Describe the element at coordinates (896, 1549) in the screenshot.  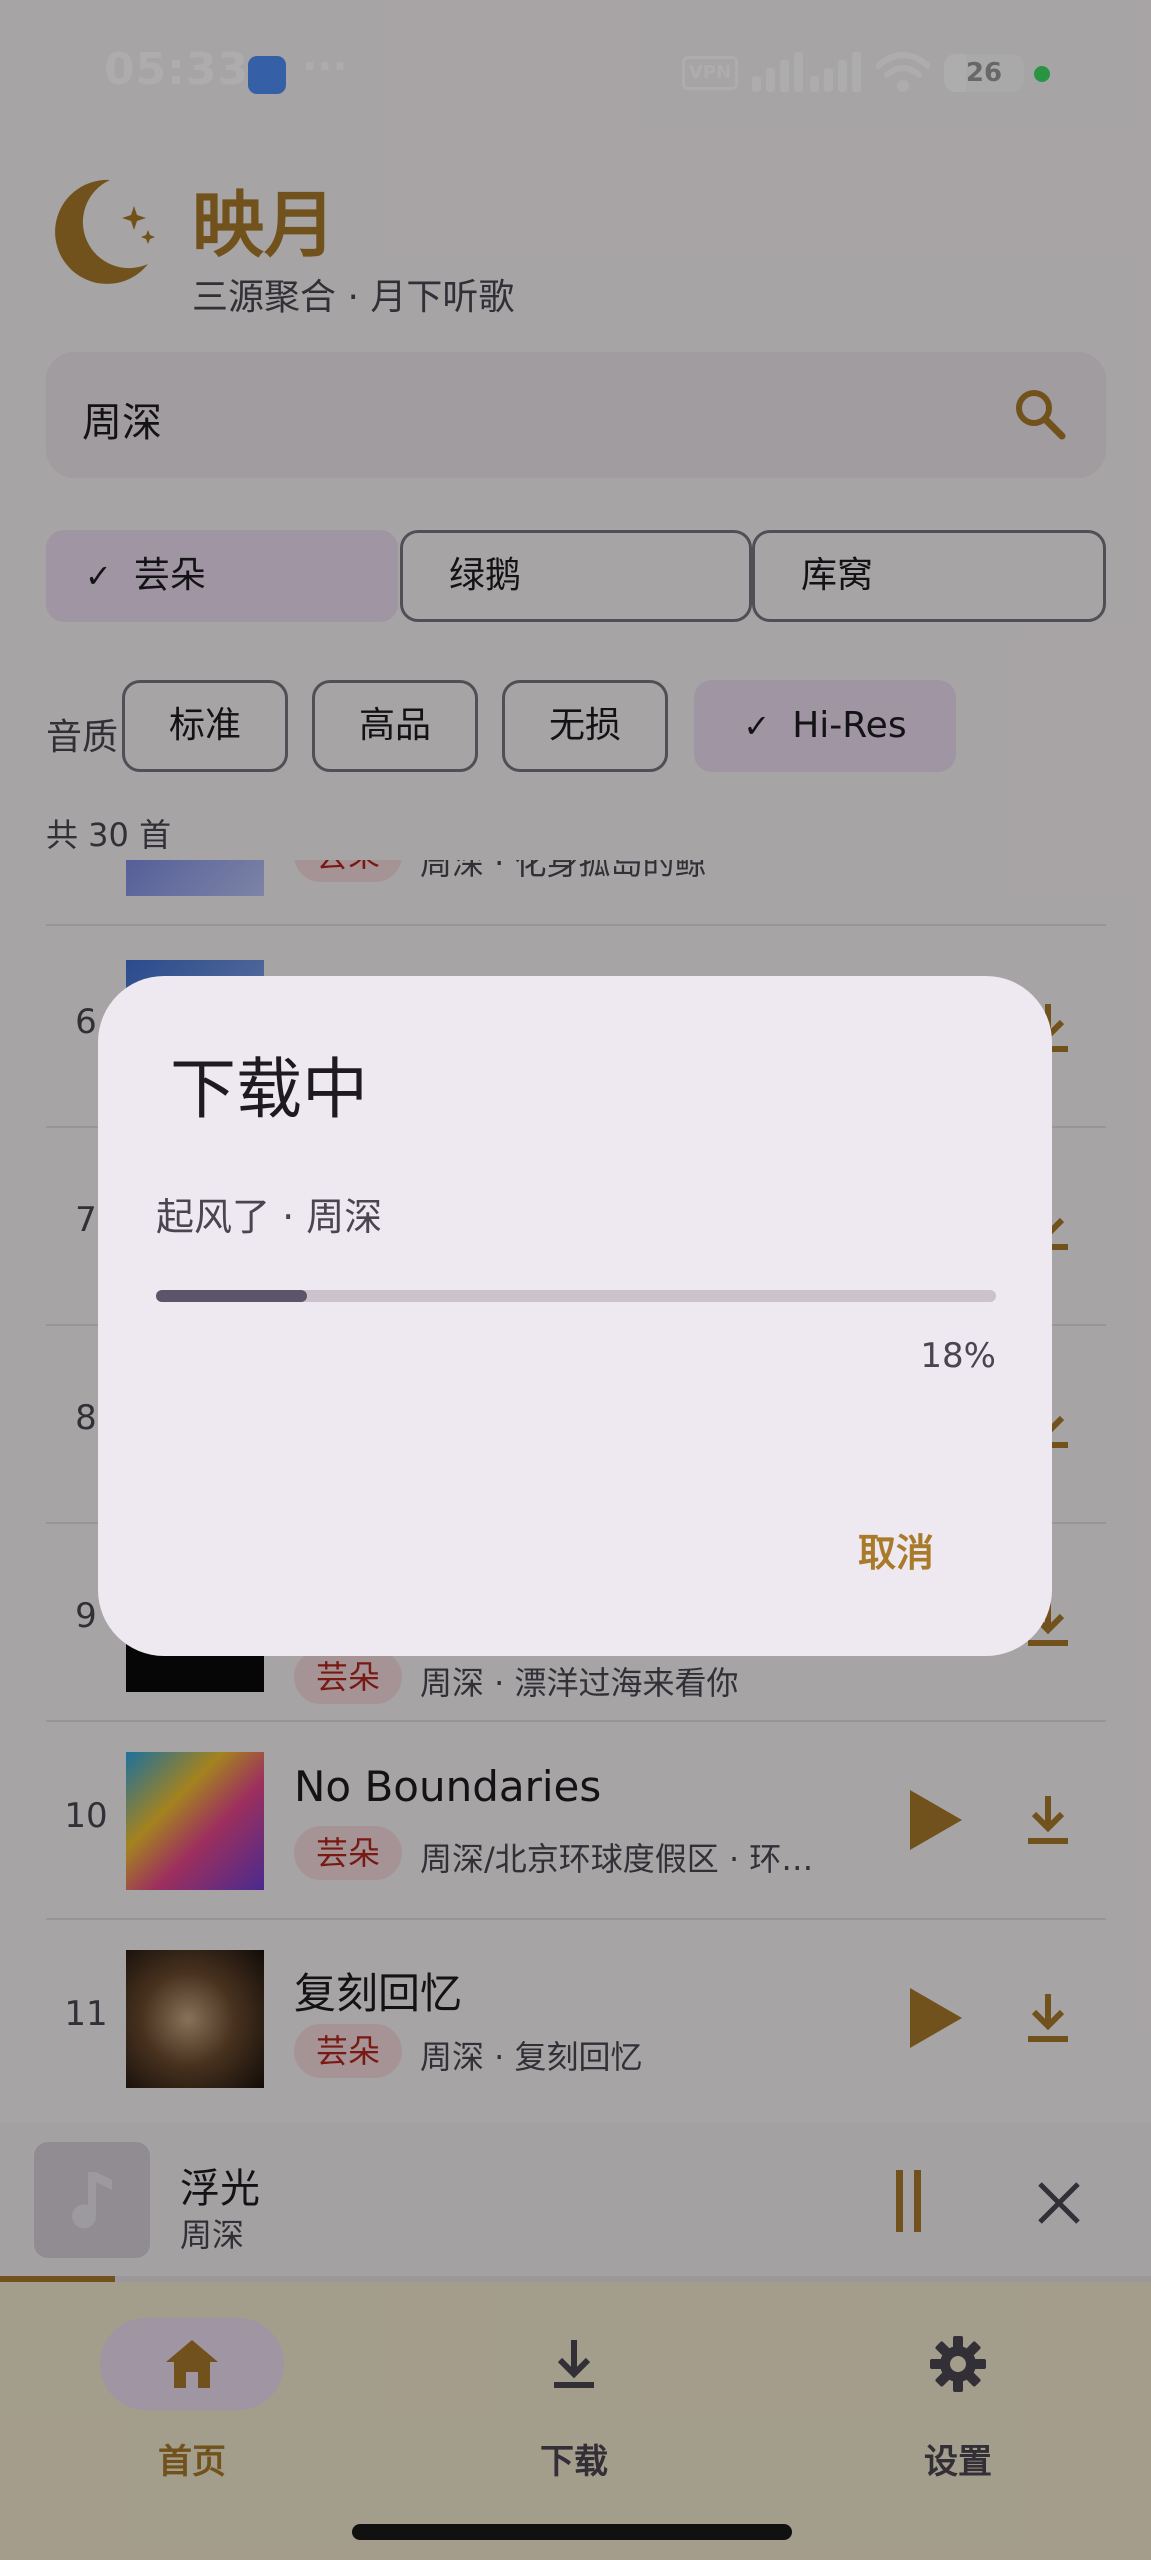
I see `cancel-button: 取消` at that location.